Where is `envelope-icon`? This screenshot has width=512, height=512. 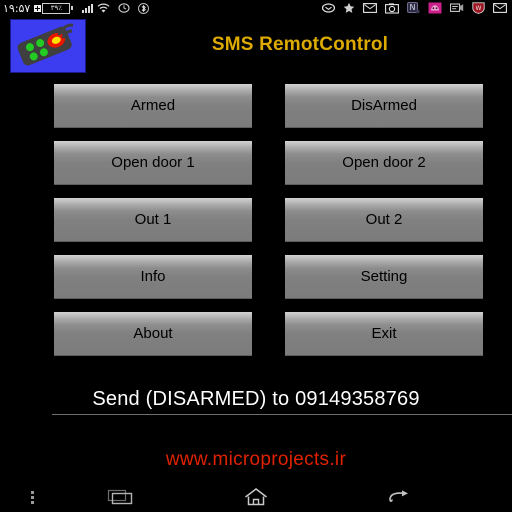
envelope-icon is located at coordinates (370, 8).